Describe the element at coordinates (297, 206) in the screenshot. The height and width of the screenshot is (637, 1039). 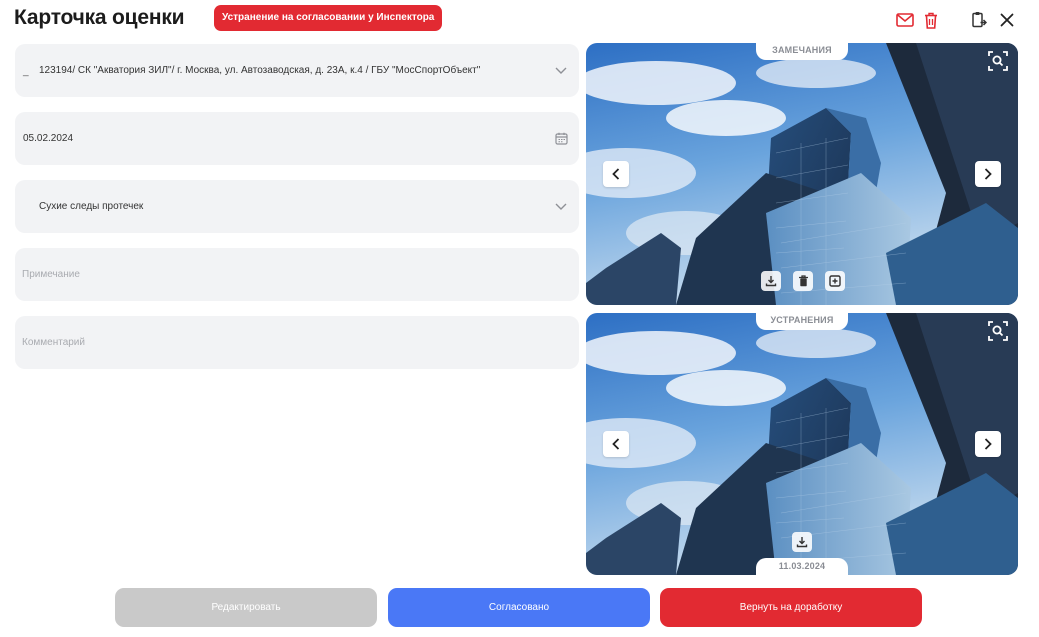
I see `defect-select: Сухие следы протечек` at that location.